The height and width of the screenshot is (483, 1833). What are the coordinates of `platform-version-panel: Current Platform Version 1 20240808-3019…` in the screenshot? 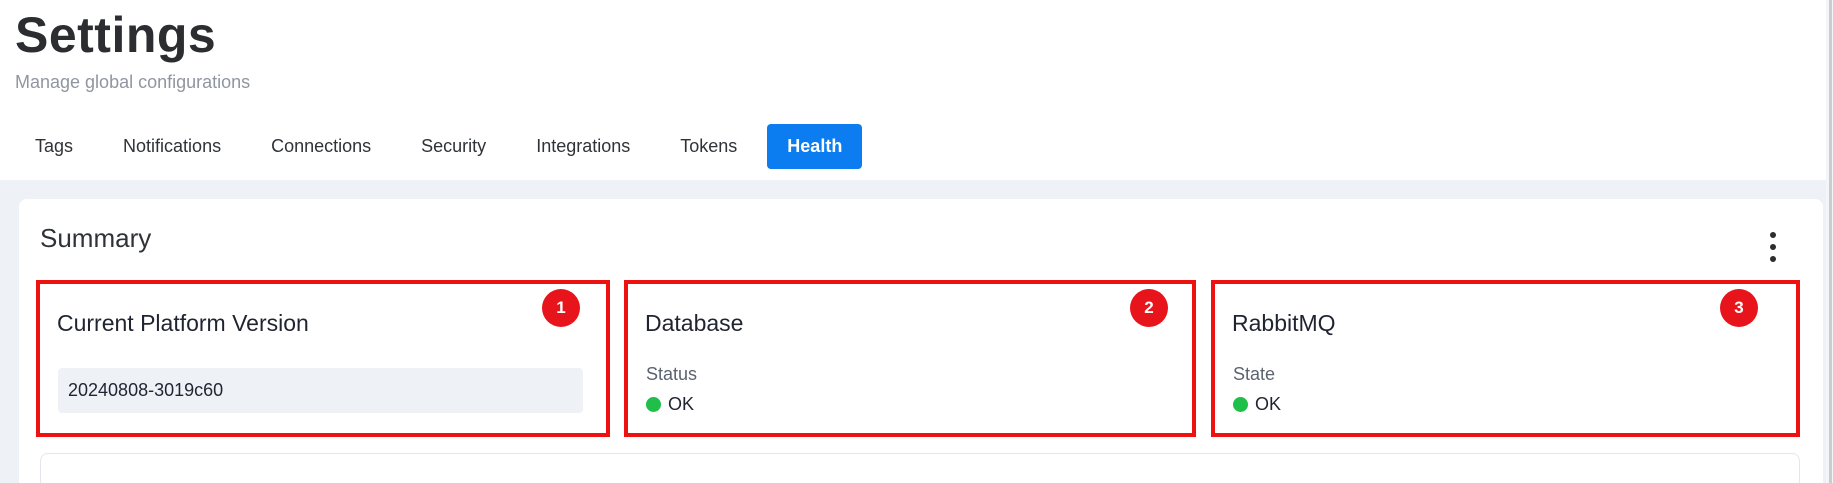 It's located at (323, 358).